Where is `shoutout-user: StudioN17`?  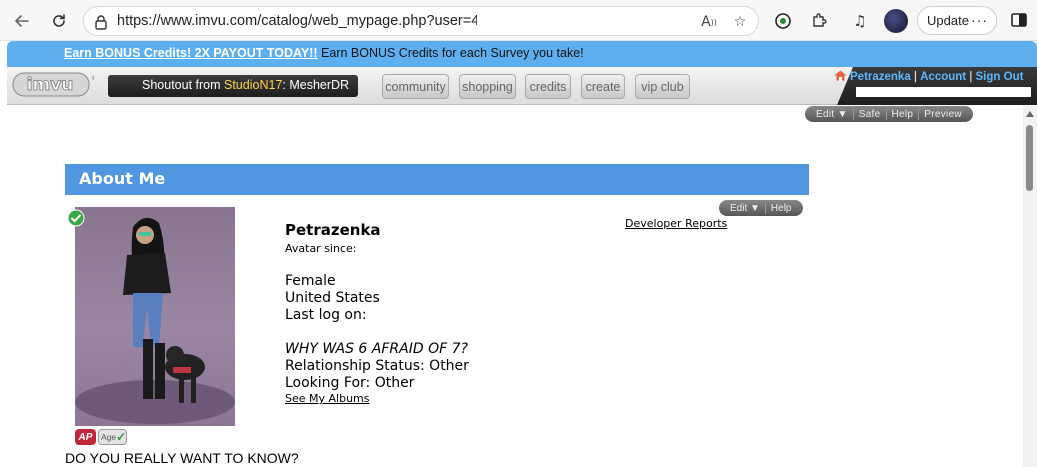 shoutout-user: StudioN17 is located at coordinates (253, 85).